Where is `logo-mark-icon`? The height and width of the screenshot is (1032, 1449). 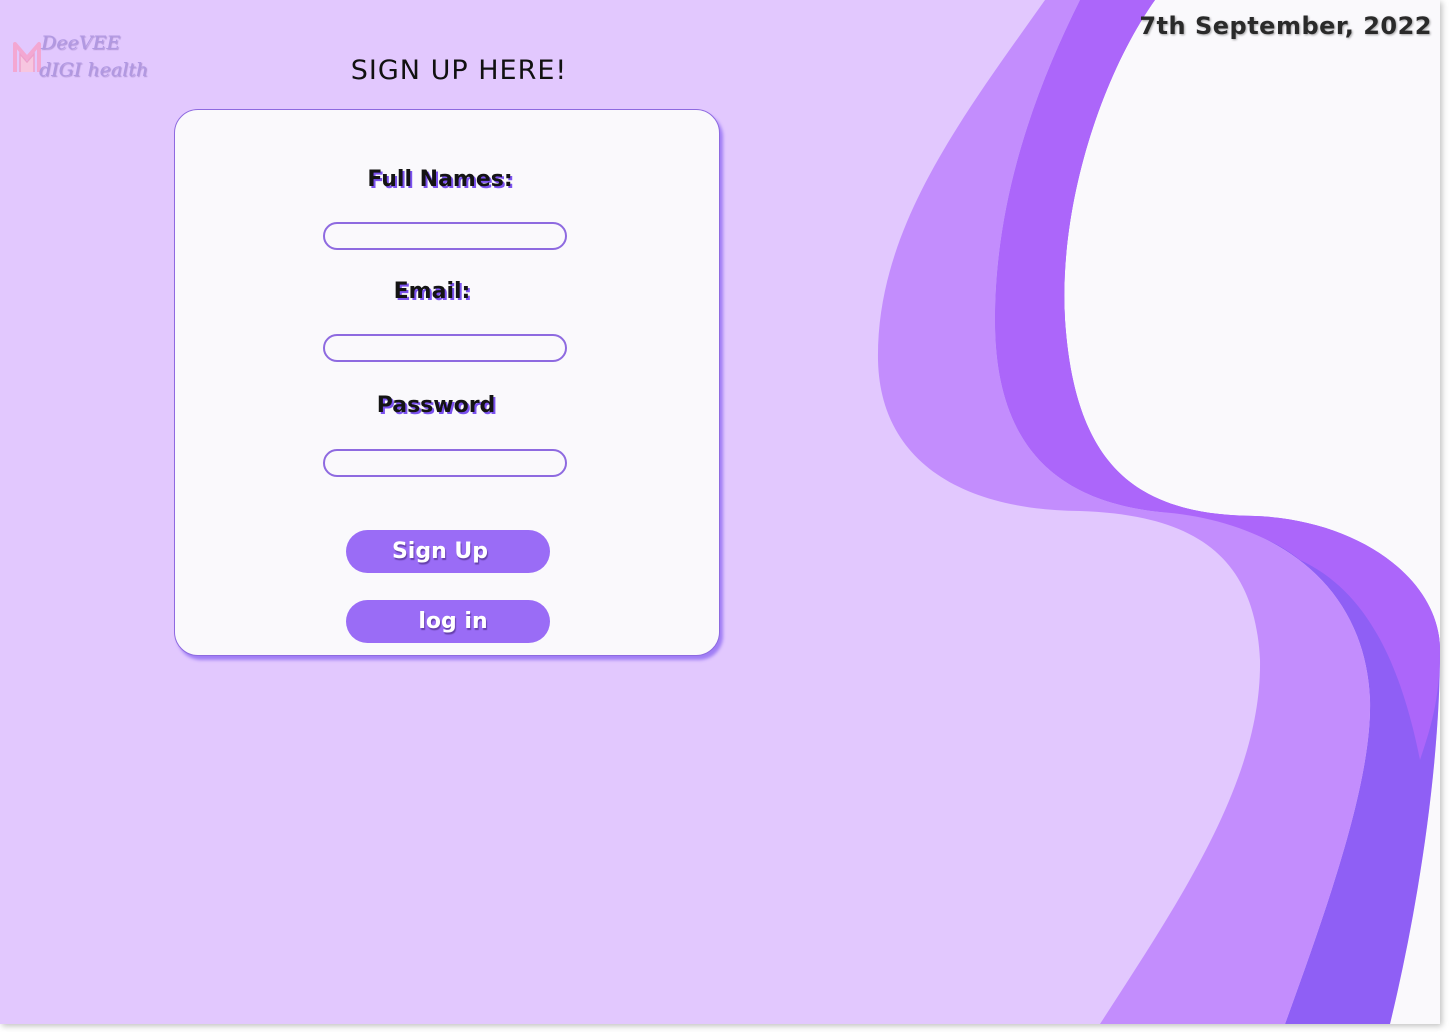 logo-mark-icon is located at coordinates (27, 57).